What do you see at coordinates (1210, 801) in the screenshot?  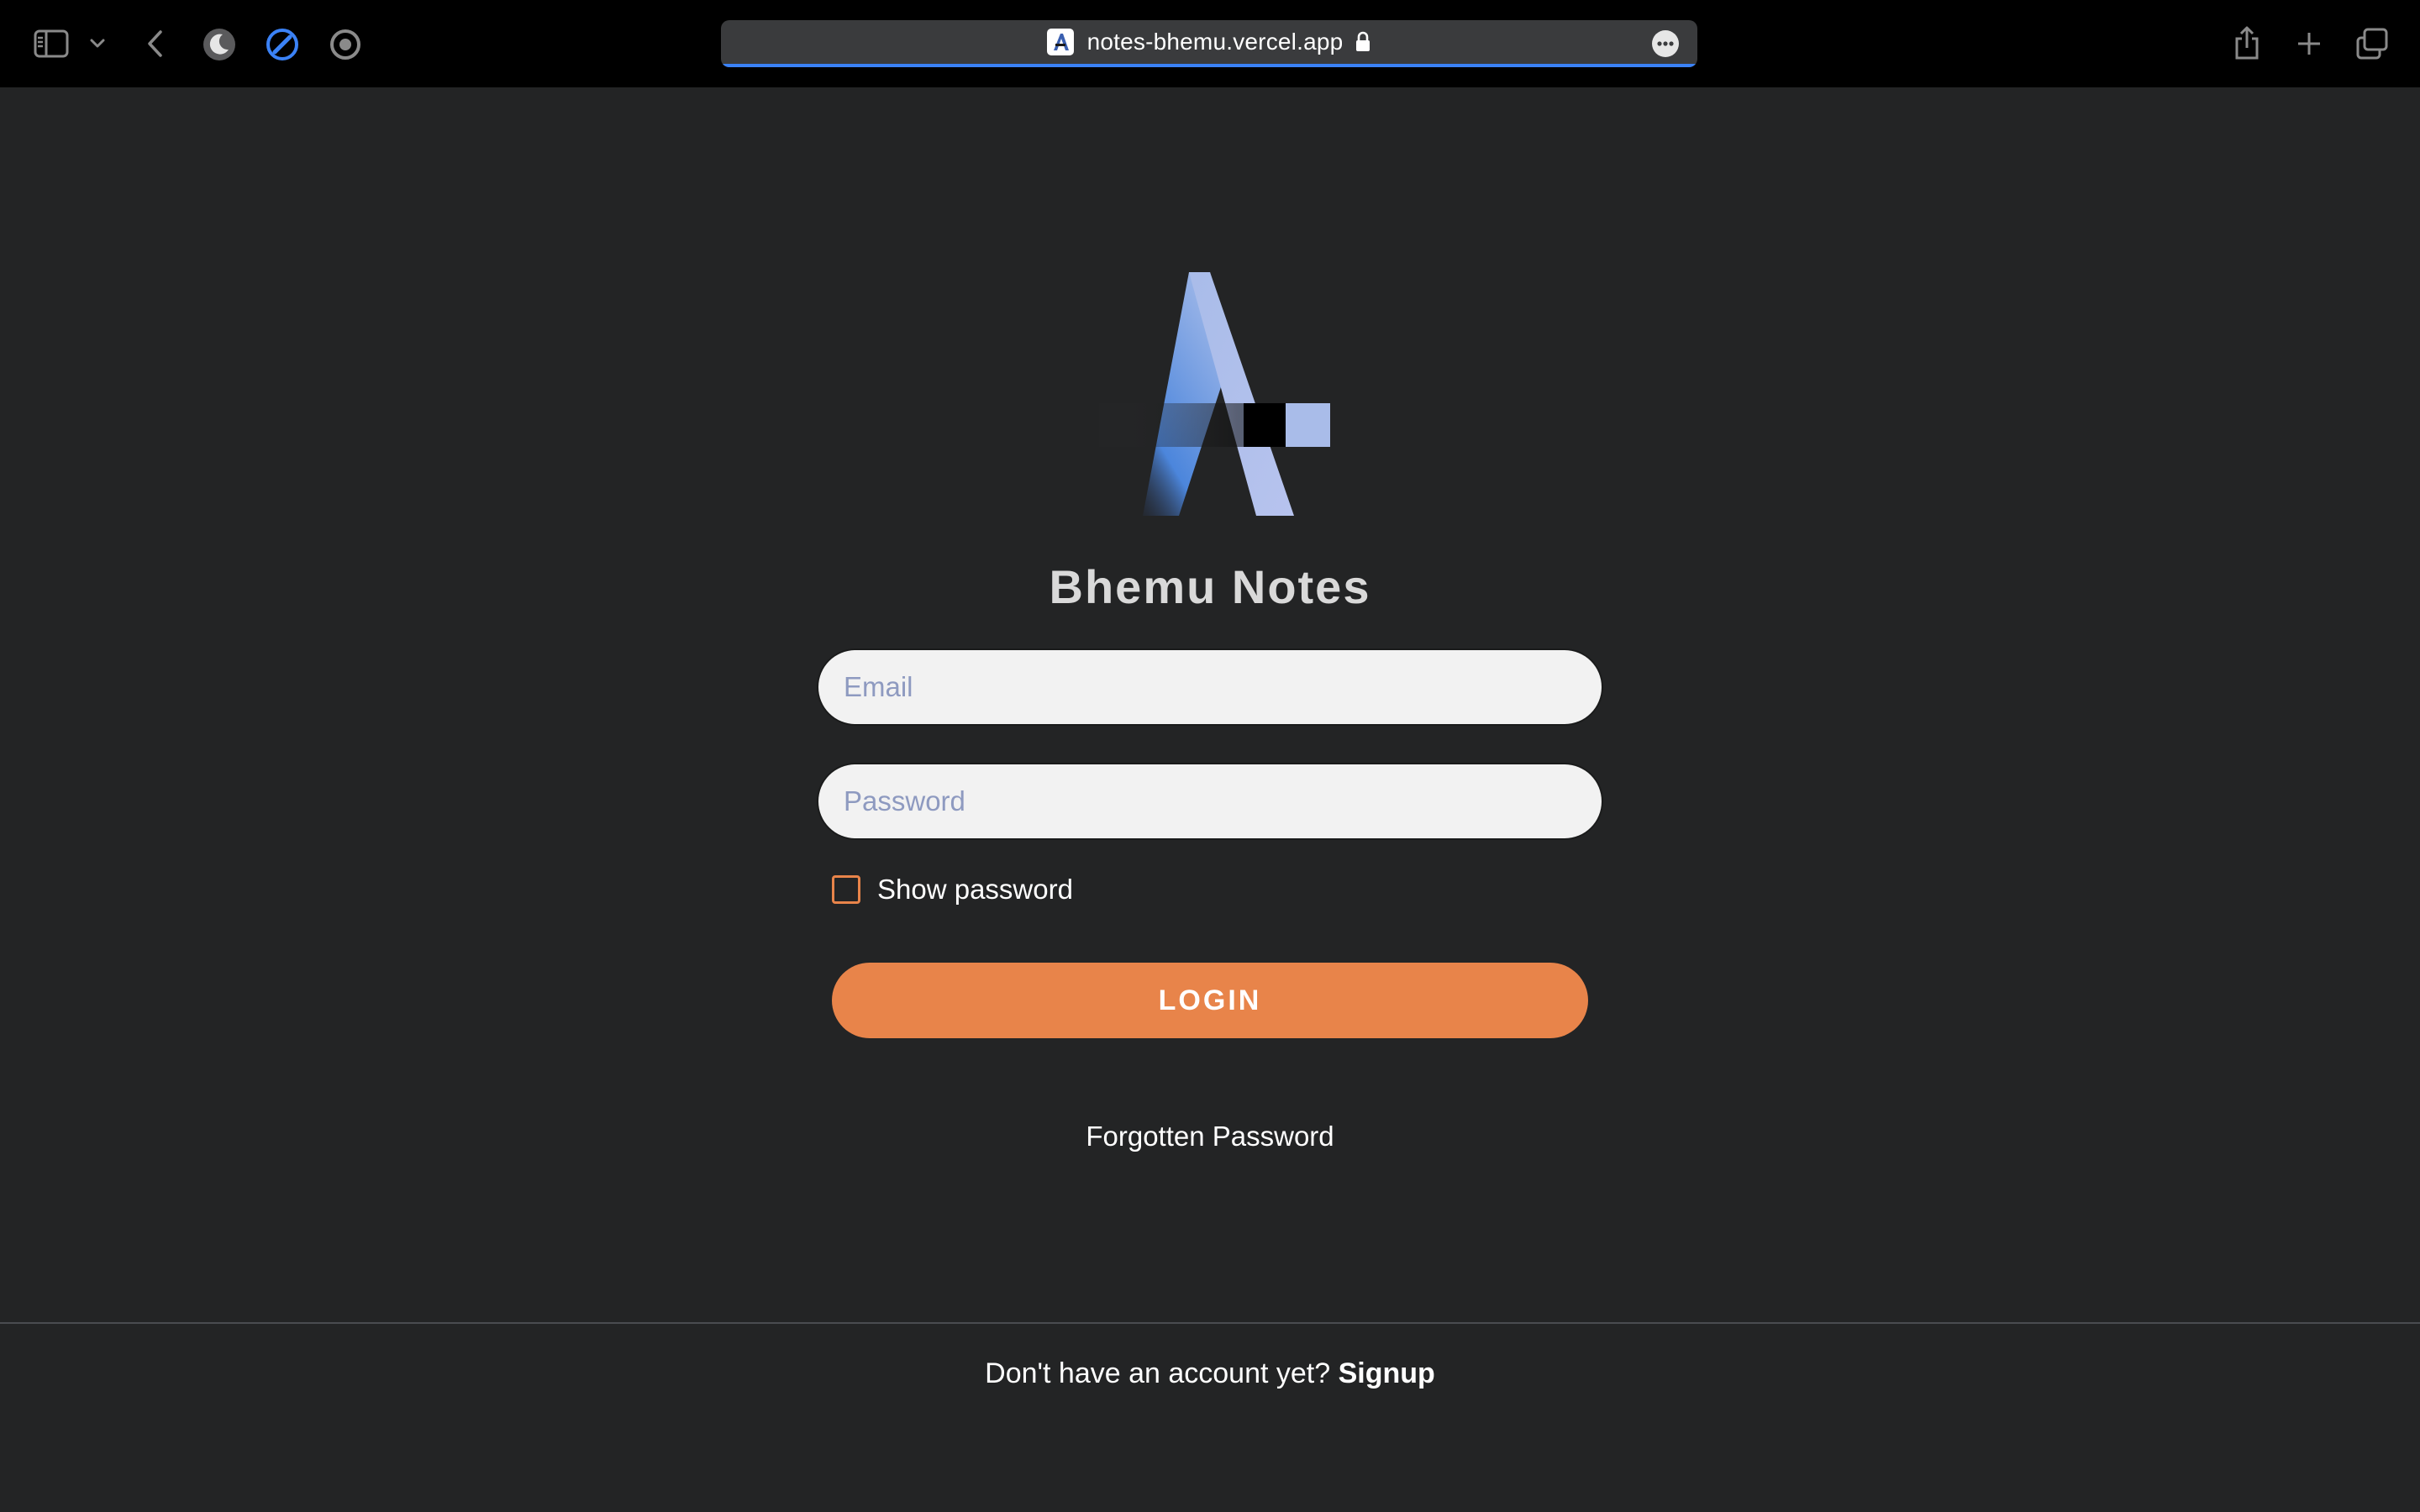 I see `password-input` at bounding box center [1210, 801].